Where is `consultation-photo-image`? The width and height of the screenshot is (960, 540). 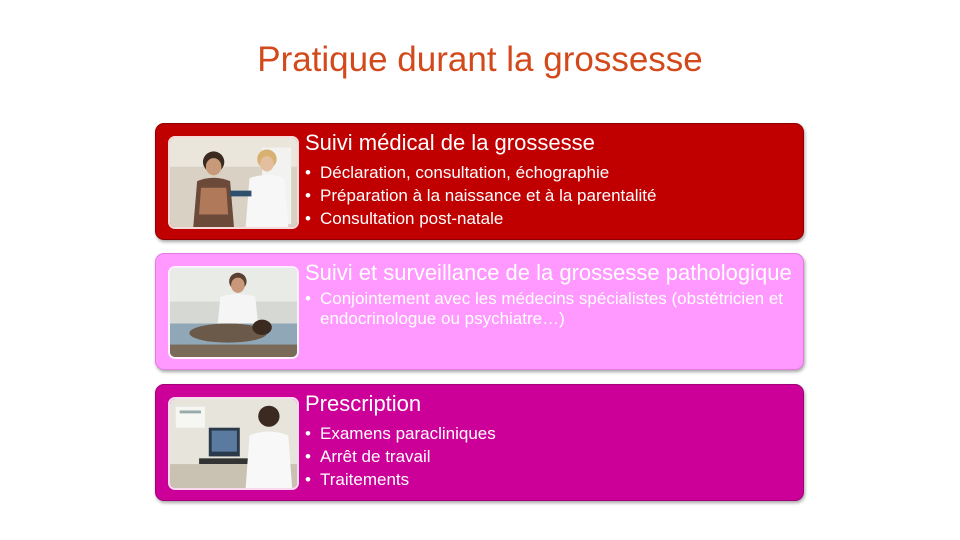 consultation-photo-image is located at coordinates (233, 182).